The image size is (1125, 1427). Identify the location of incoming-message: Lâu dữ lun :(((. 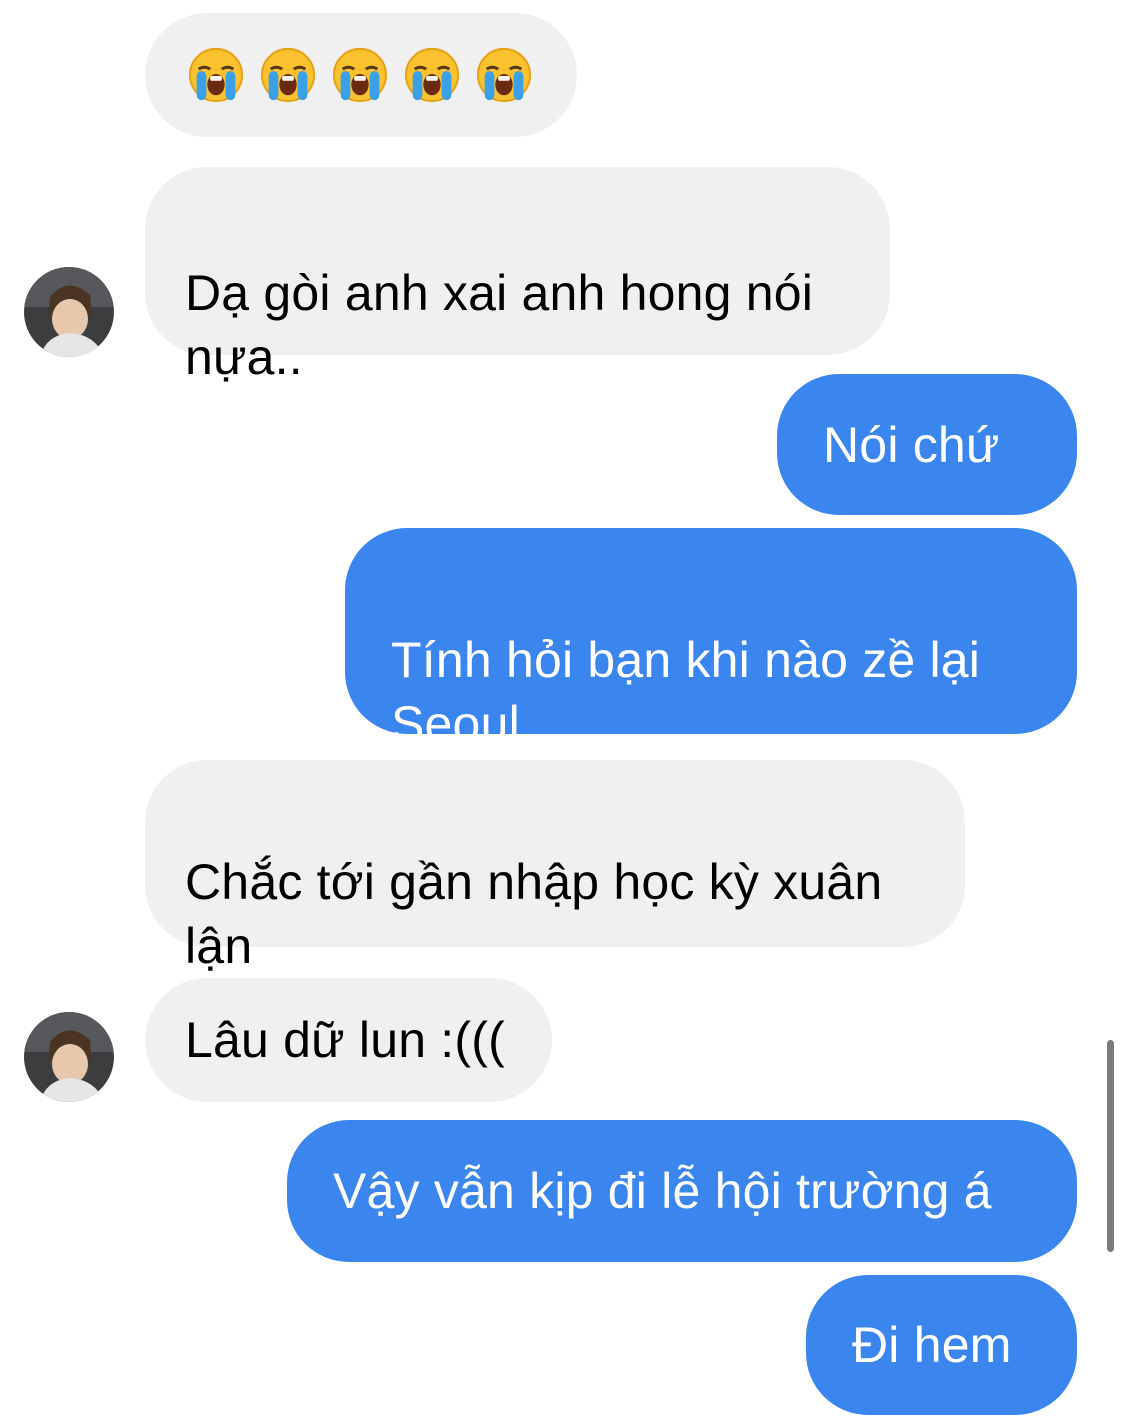
(348, 1040).